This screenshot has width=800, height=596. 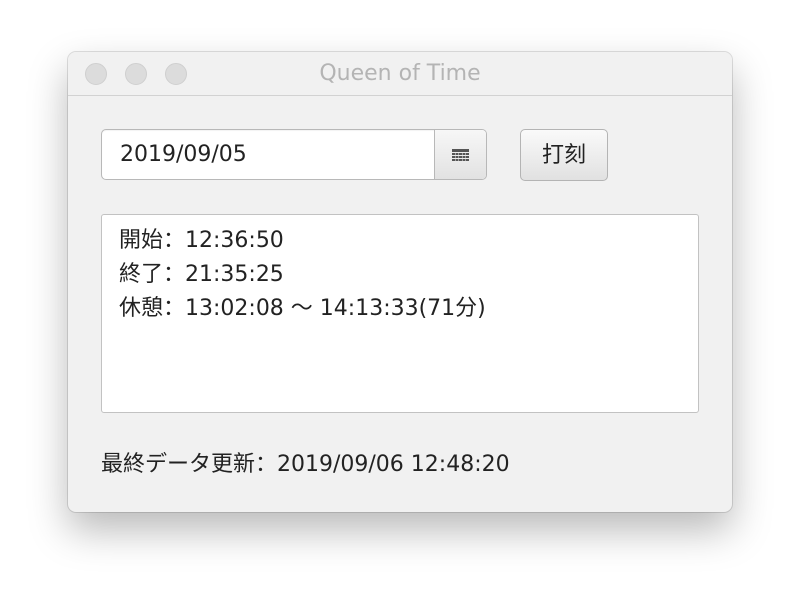 I want to click on window-title: Queen of Time, so click(x=400, y=73).